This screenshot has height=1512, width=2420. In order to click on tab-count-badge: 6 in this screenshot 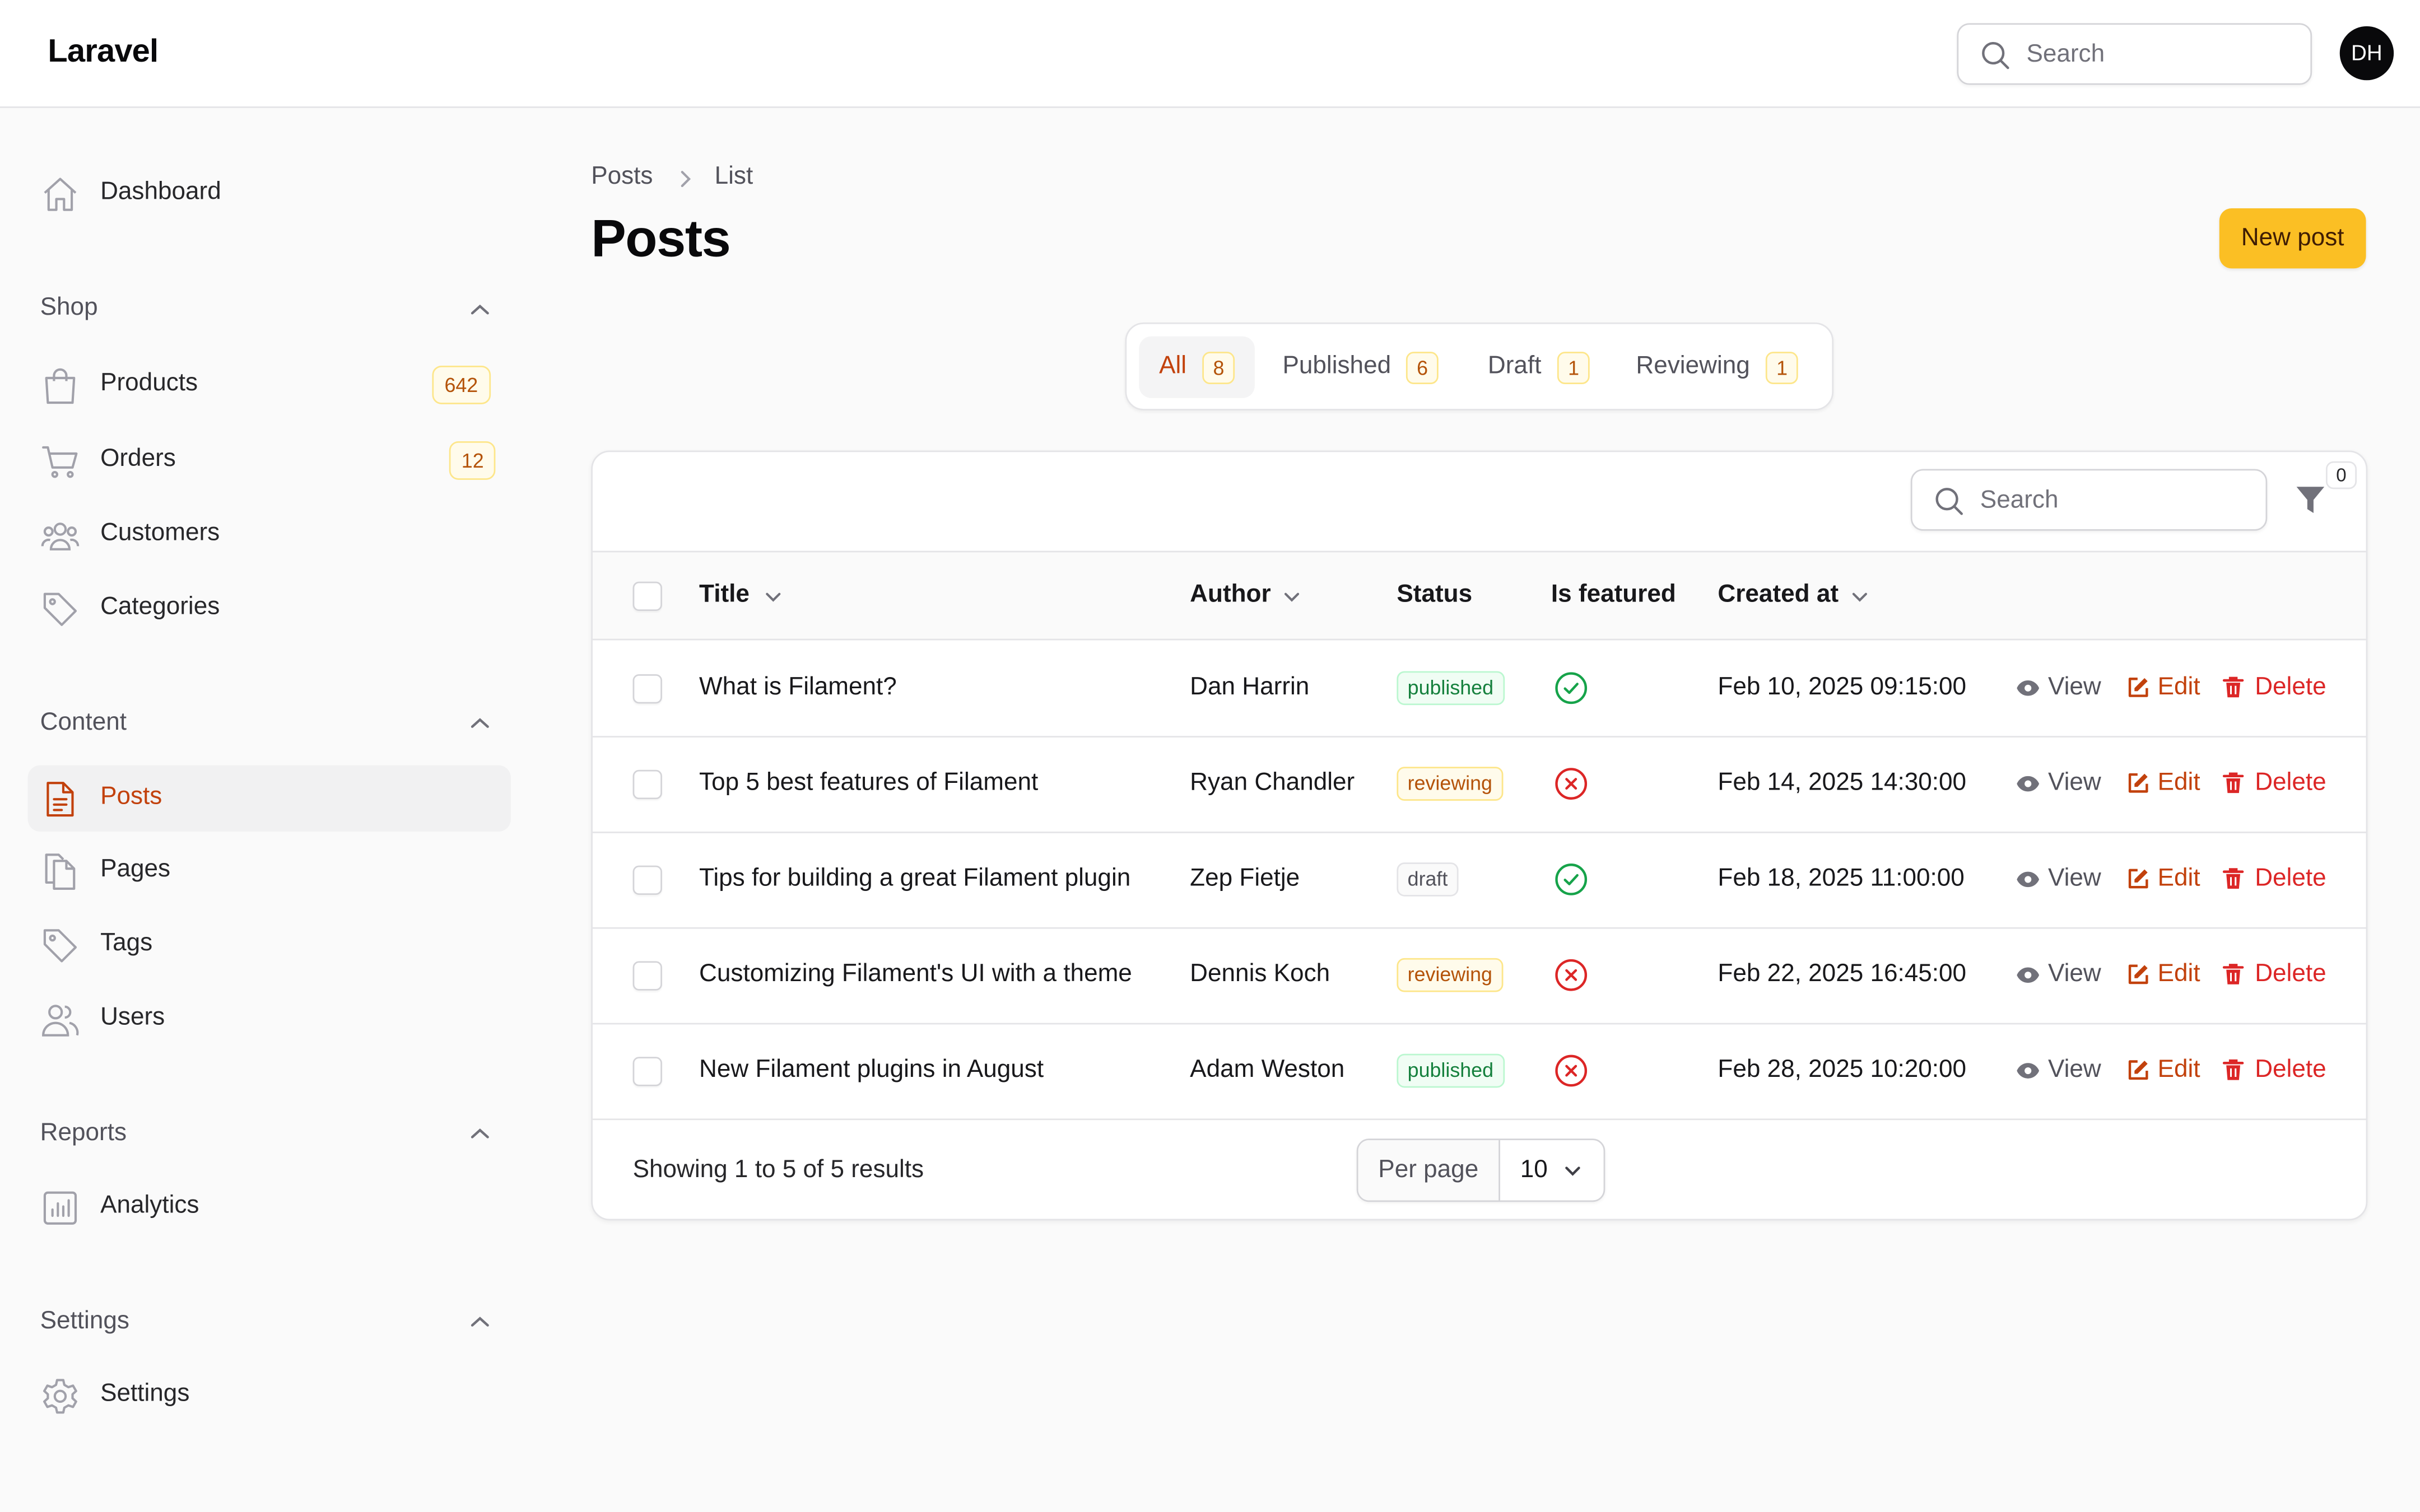, I will do `click(1423, 369)`.